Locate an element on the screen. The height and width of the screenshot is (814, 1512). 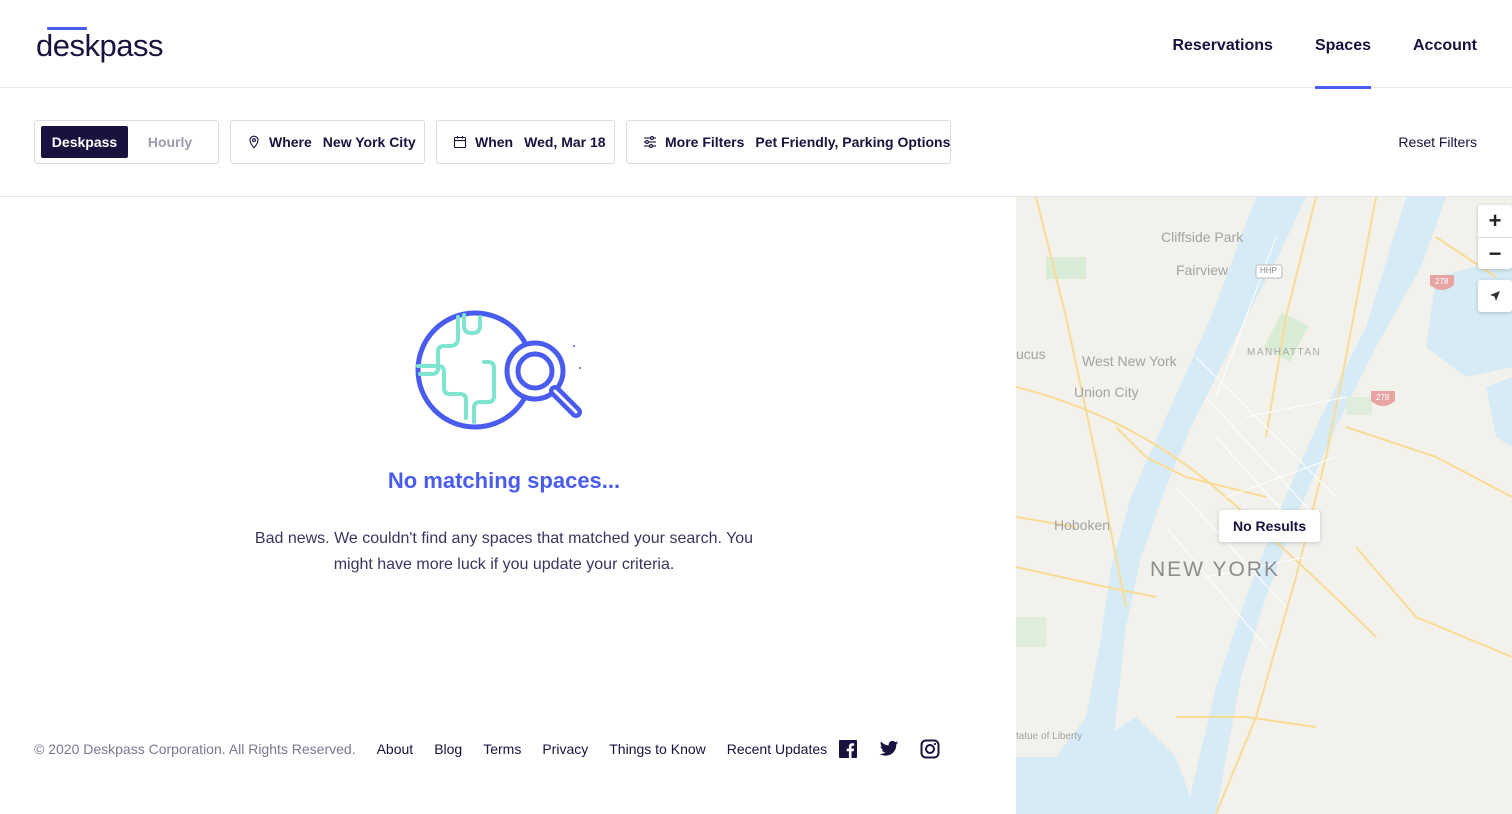
sliders-icon is located at coordinates (650, 142).